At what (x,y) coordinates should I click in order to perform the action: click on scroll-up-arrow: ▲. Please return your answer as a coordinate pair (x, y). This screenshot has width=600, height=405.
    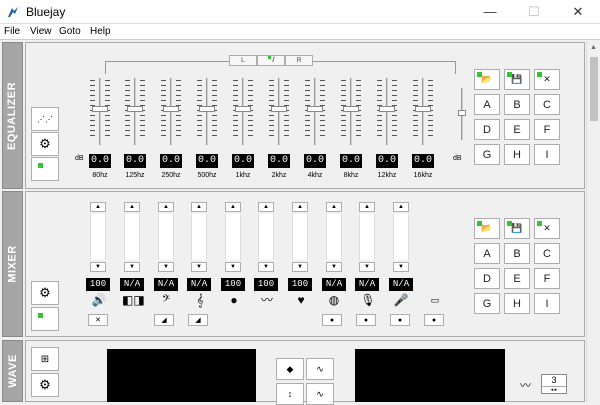
    Looking at the image, I should click on (593, 48).